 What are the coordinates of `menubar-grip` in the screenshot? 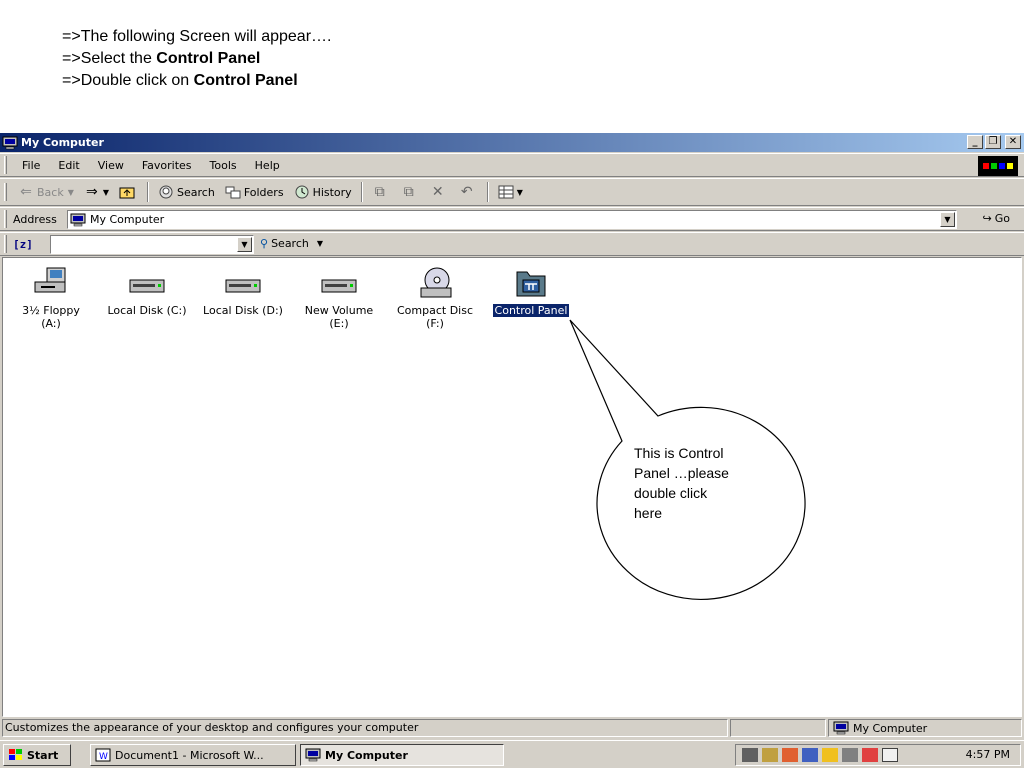 It's located at (5, 165).